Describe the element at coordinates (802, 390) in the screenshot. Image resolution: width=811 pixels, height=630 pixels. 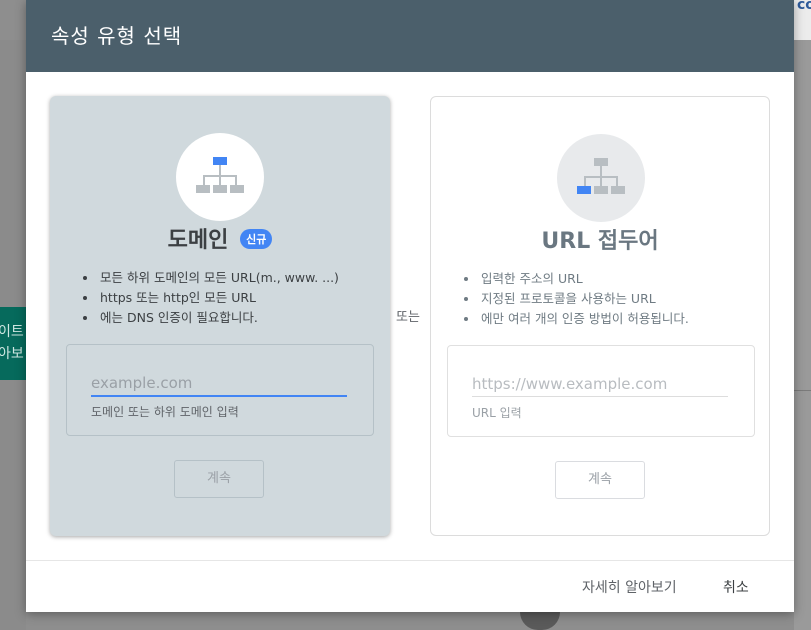
I see `background-divider` at that location.